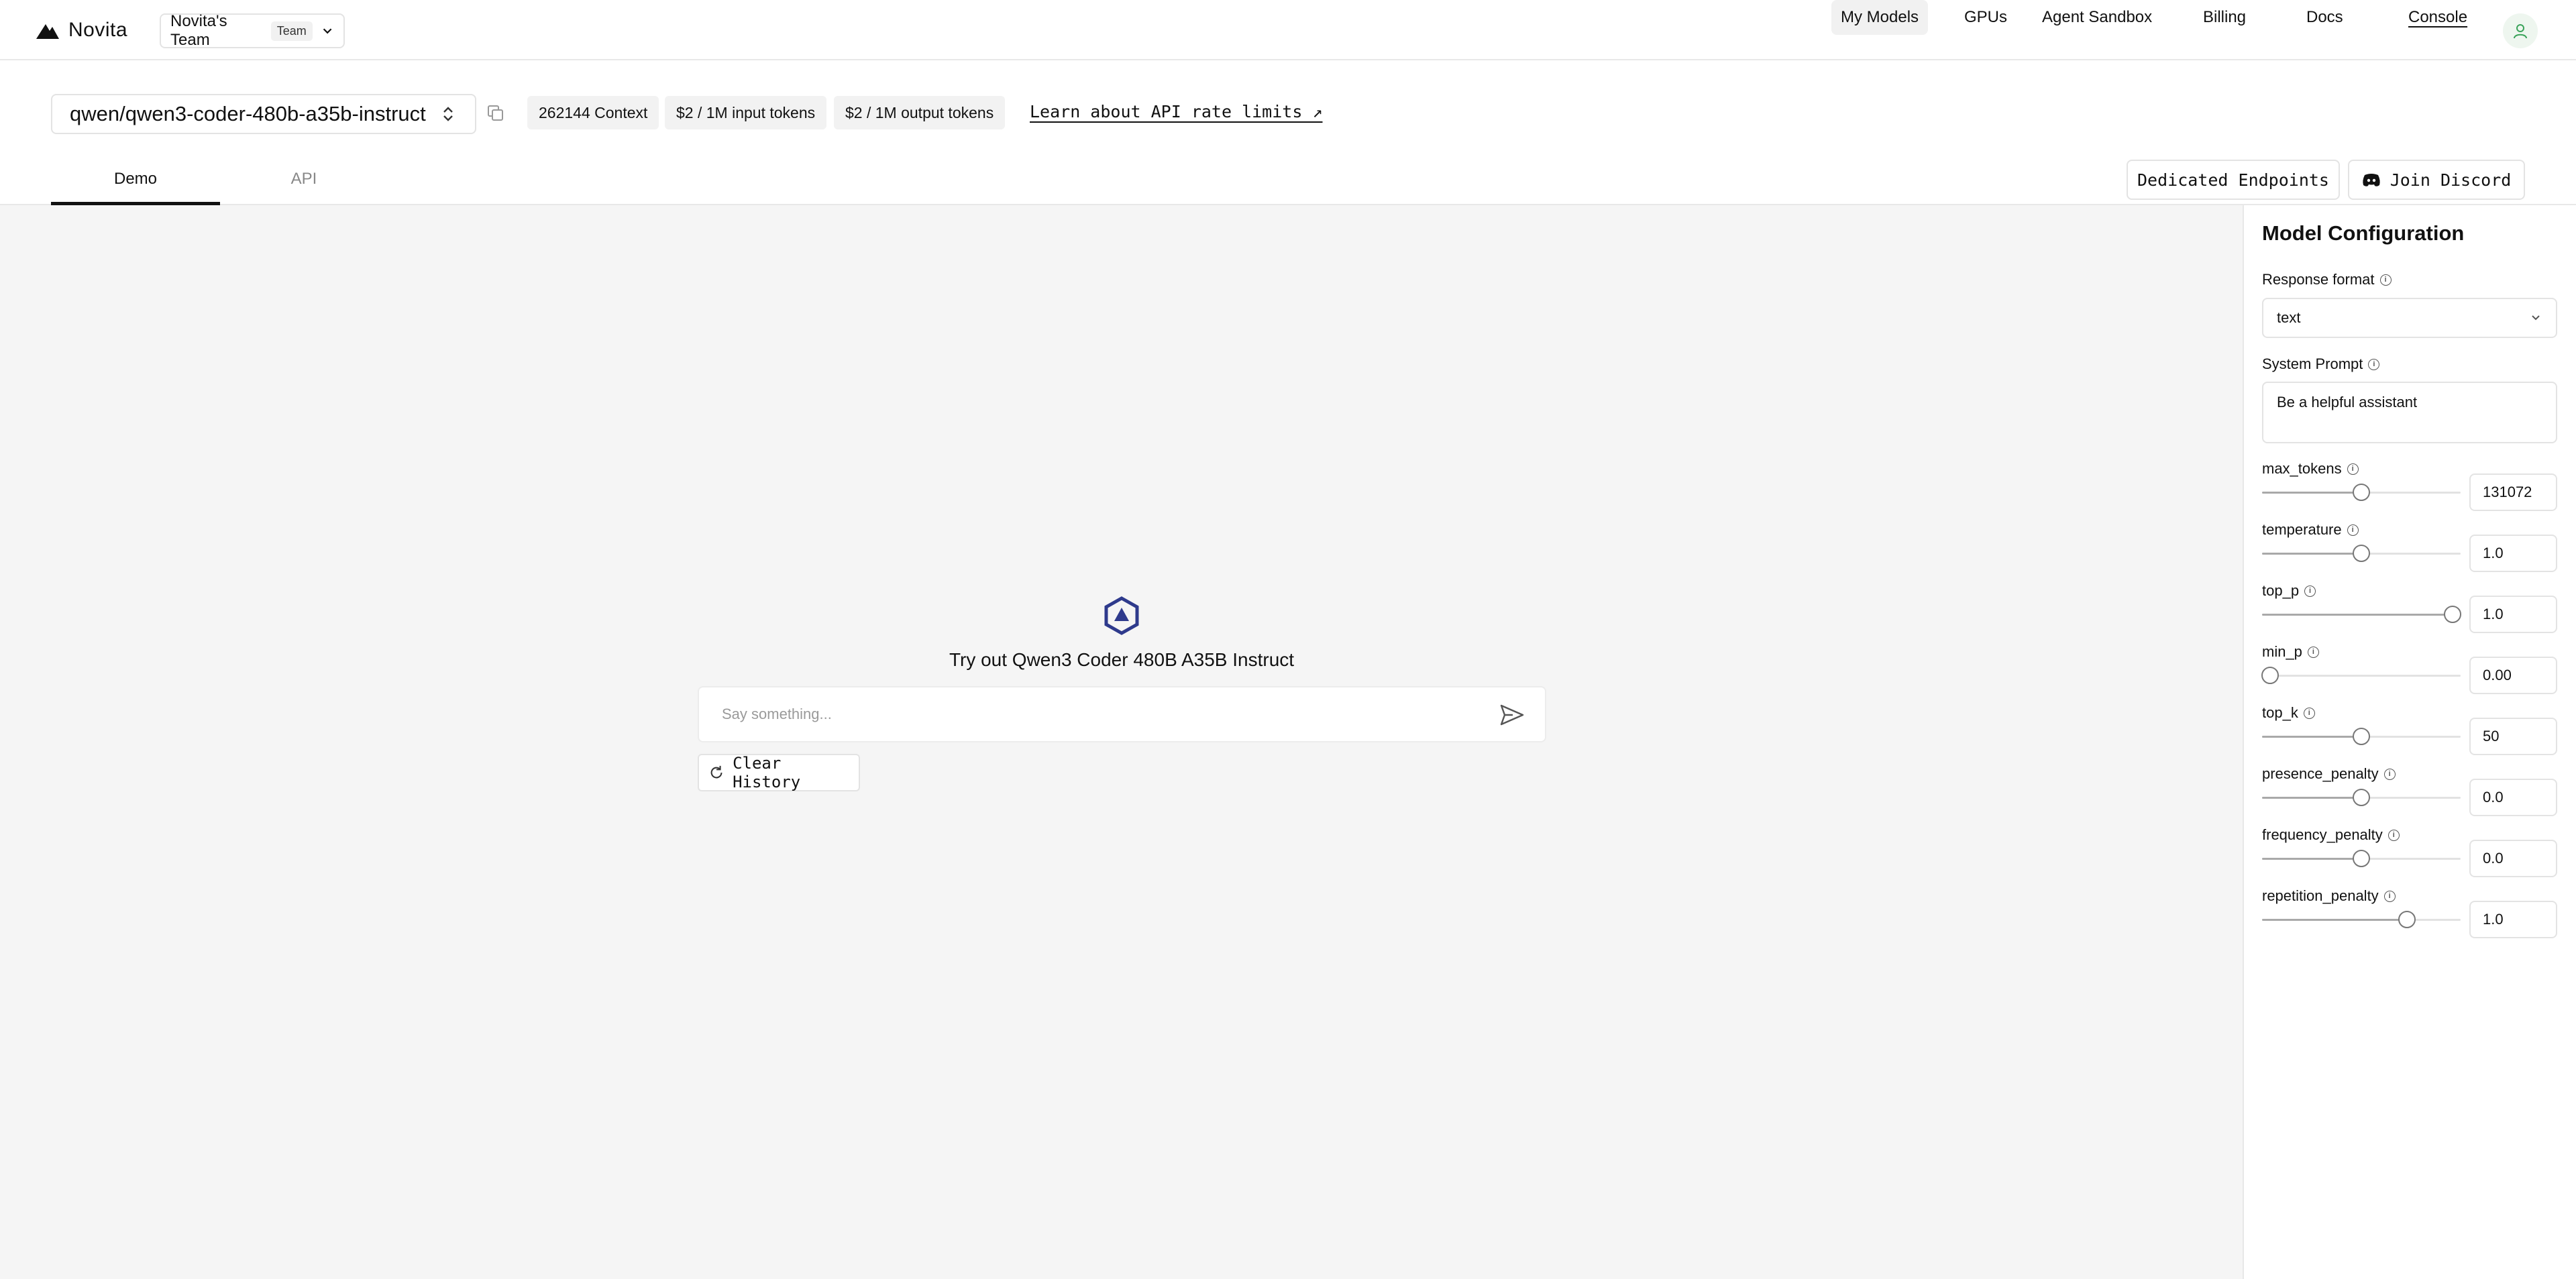  What do you see at coordinates (2371, 180) in the screenshot?
I see `discord-icon` at bounding box center [2371, 180].